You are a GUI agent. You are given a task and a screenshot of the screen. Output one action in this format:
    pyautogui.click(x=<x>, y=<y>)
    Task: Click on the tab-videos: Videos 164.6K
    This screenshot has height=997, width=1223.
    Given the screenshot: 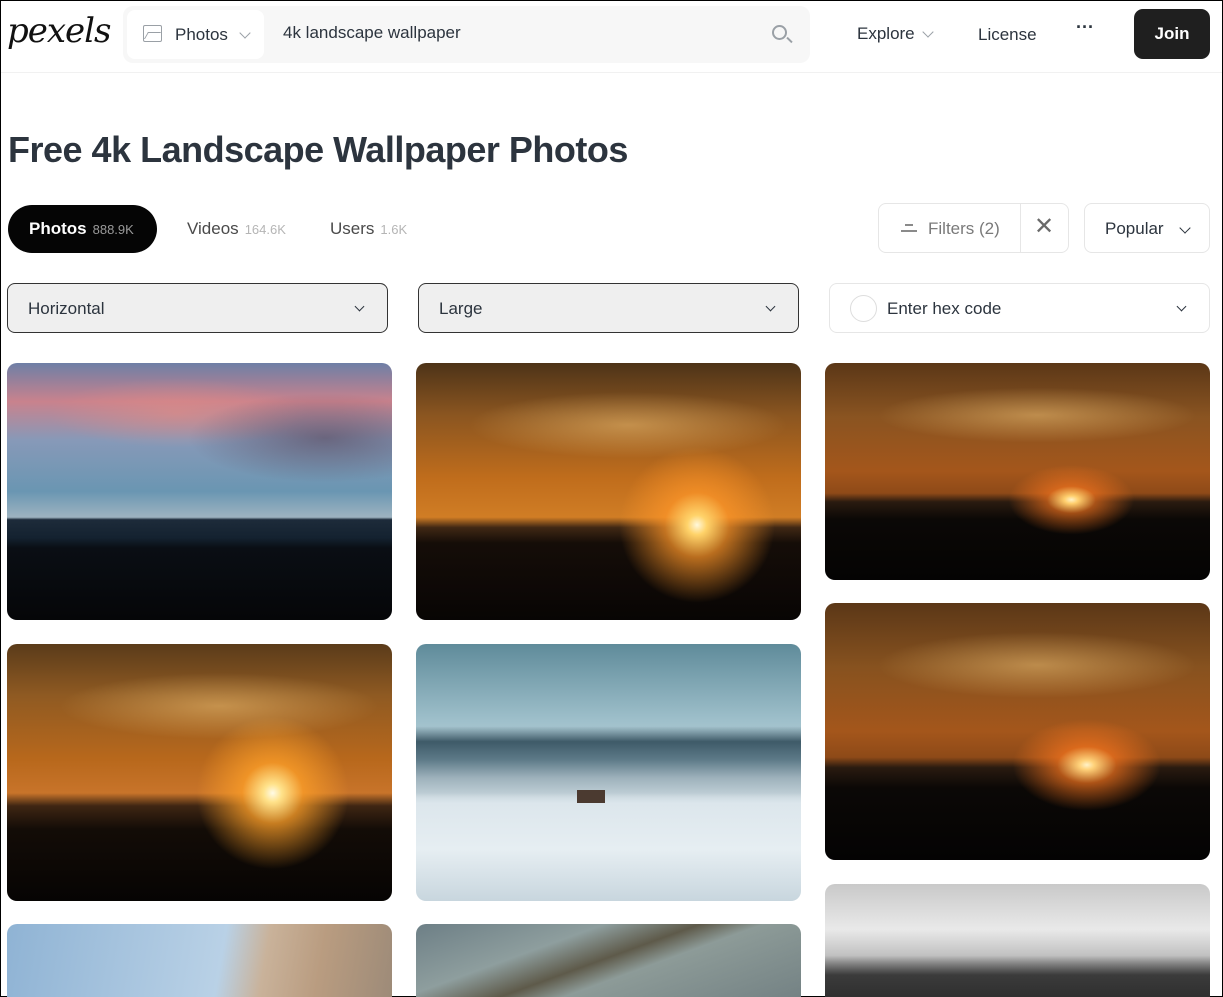 What is the action you would take?
    pyautogui.click(x=236, y=229)
    